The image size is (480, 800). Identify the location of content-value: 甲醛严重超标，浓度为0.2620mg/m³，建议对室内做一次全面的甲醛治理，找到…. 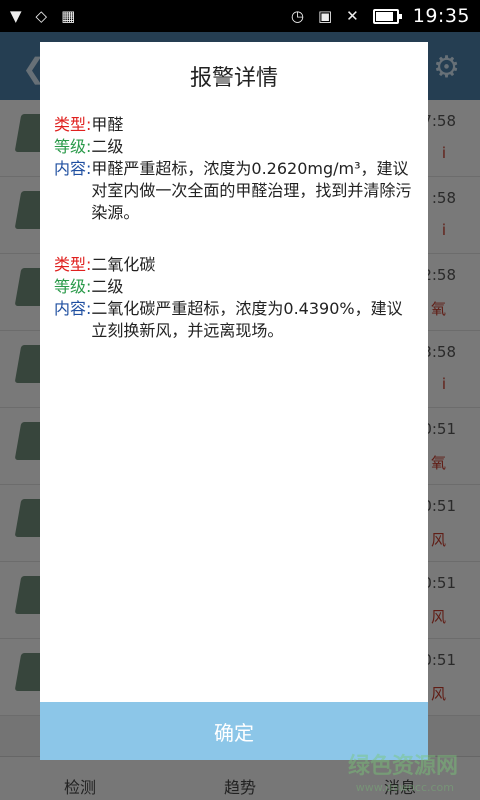
(251, 190).